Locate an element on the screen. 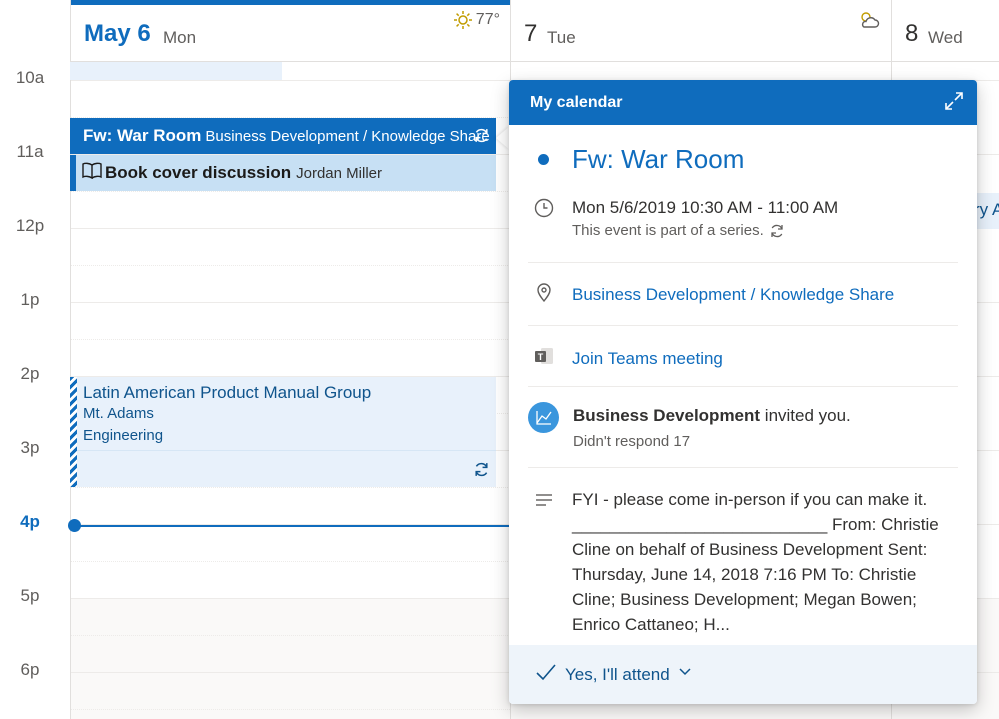 The height and width of the screenshot is (719, 999). organizer-avatar is located at coordinates (543, 417).